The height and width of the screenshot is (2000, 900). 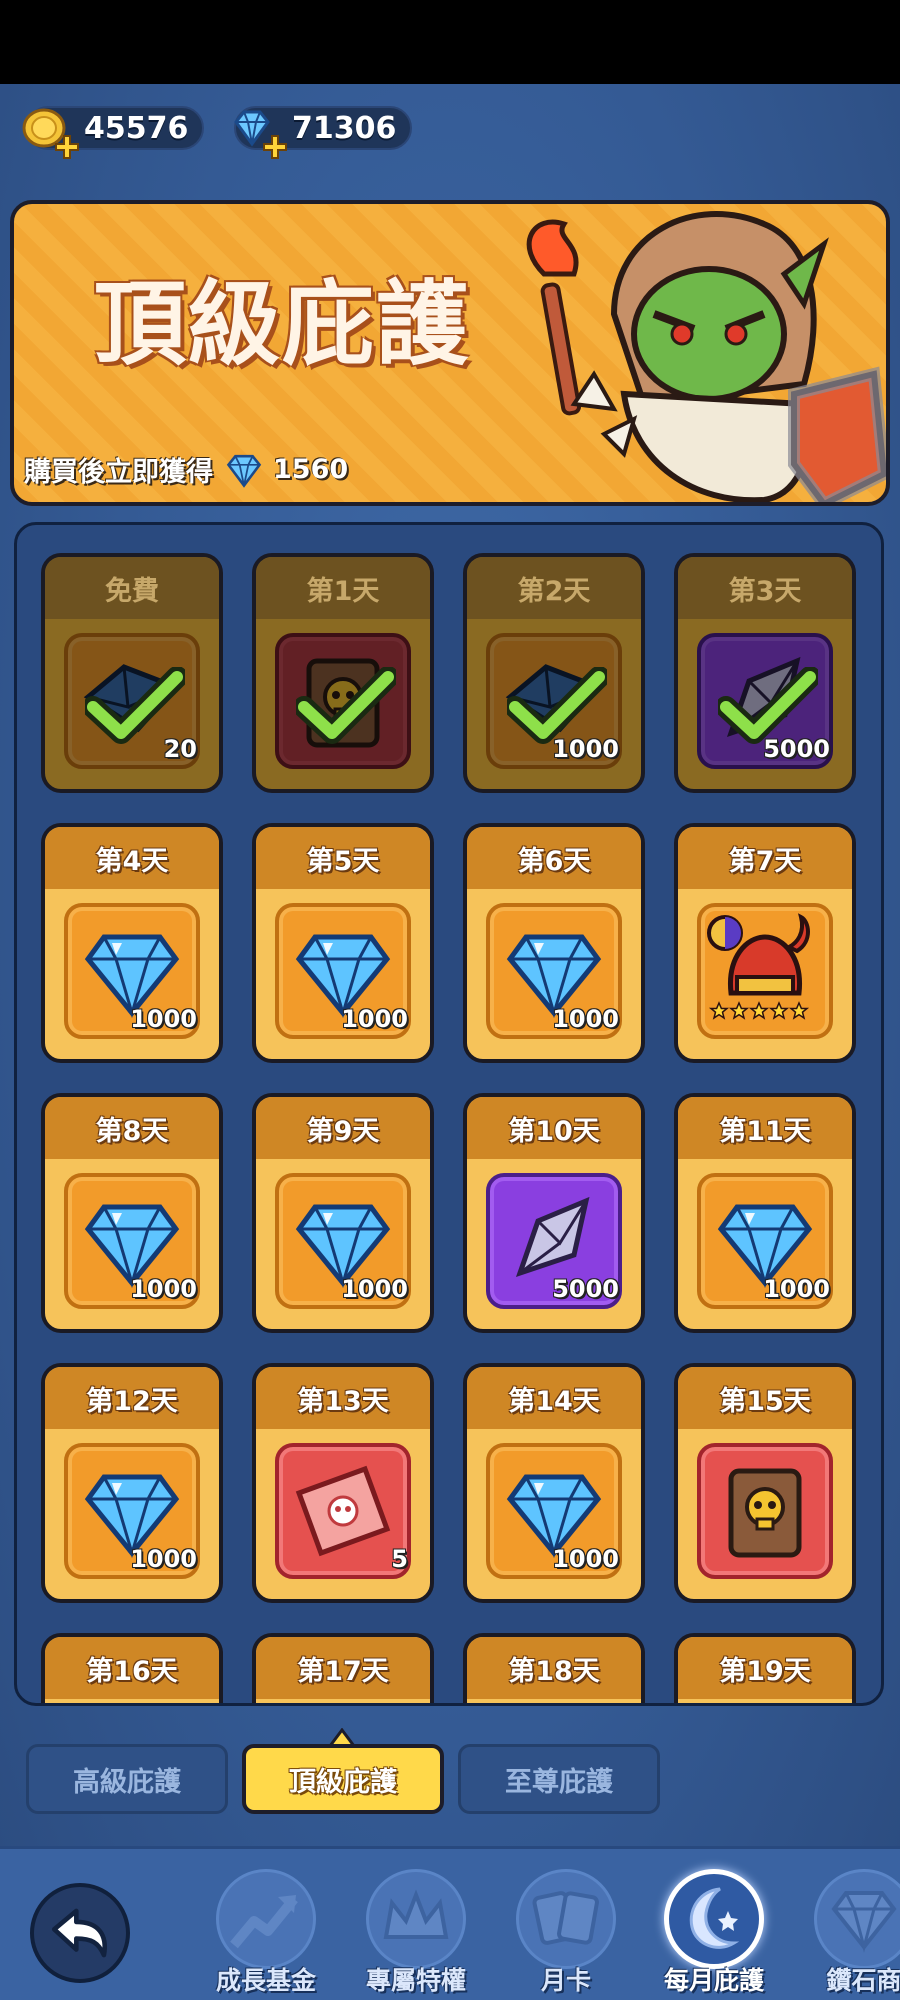 What do you see at coordinates (554, 1483) in the screenshot?
I see `reward-card: 第14天 1000` at bounding box center [554, 1483].